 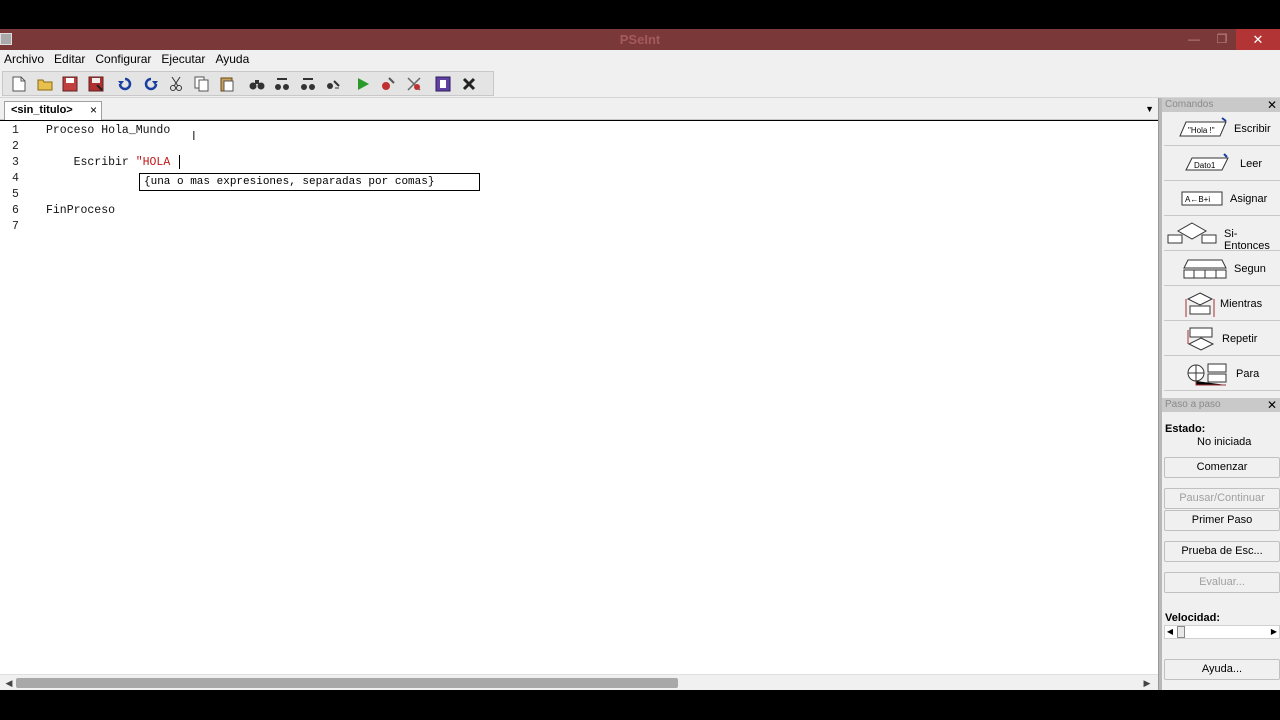 I want to click on commands-panel-title: Comandos ✕, so click(x=1221, y=105).